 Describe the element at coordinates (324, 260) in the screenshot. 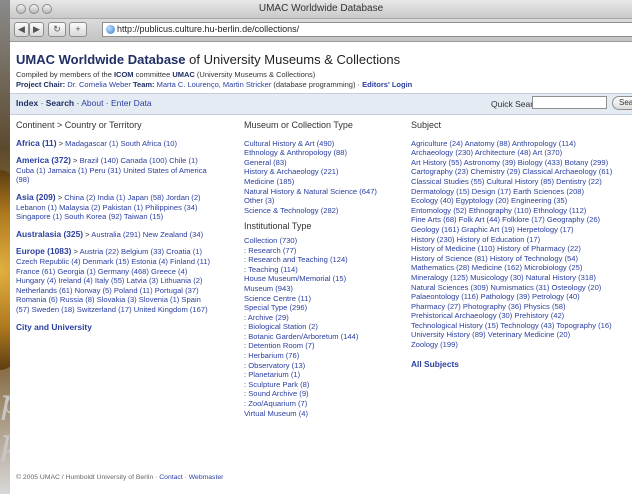

I see `institutional-item: : Research and Teaching (124)` at that location.